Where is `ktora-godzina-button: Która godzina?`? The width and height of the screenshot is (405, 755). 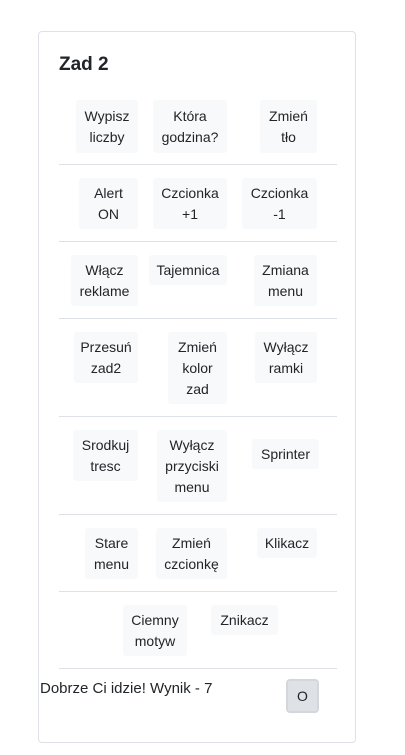 ktora-godzina-button: Która godzina? is located at coordinates (190, 126).